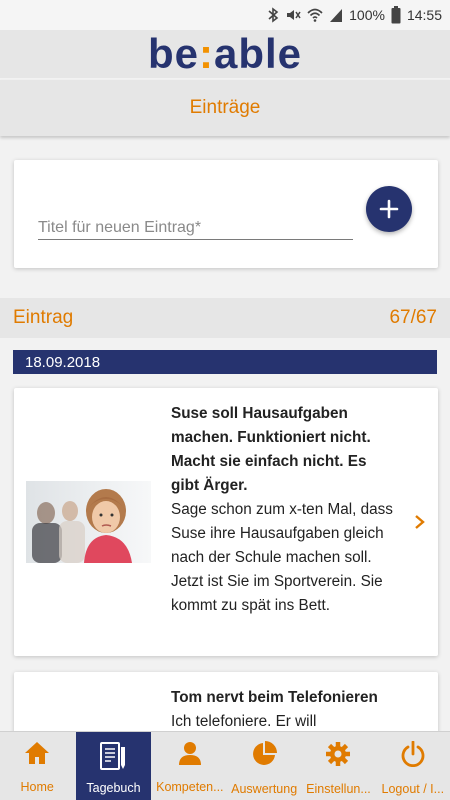  What do you see at coordinates (63, 362) in the screenshot?
I see `date-label: 18.09.2018` at bounding box center [63, 362].